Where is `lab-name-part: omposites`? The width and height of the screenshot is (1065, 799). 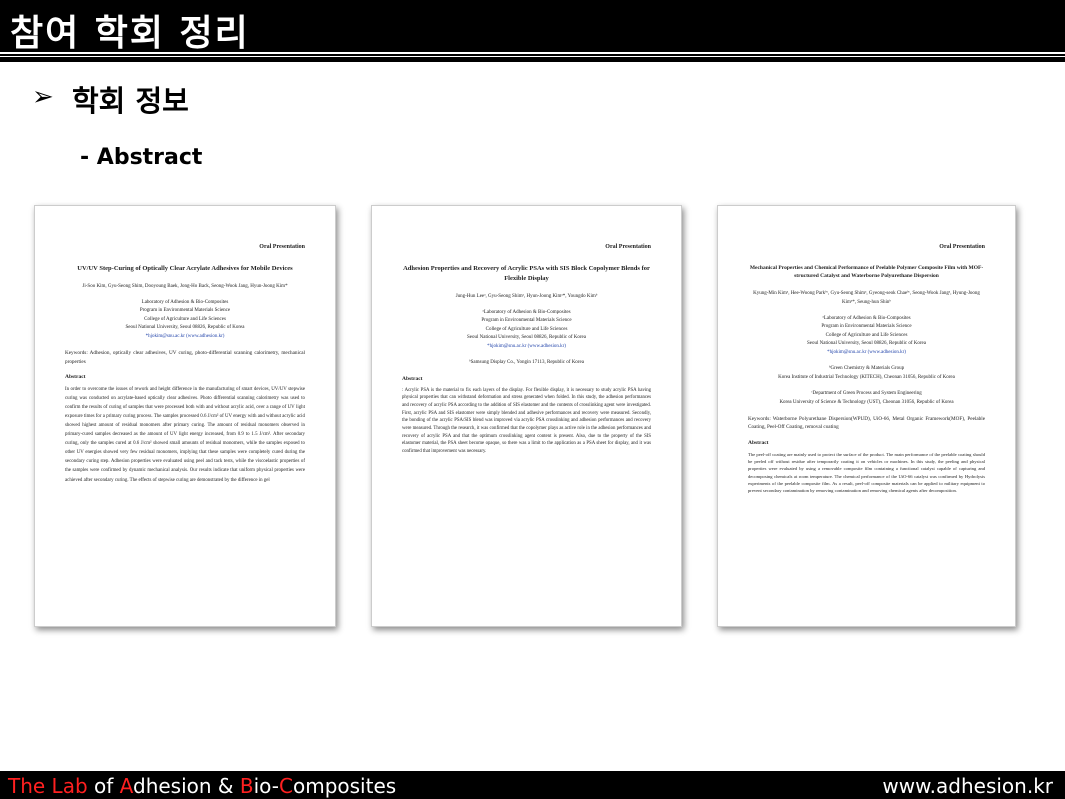
lab-name-part: omposites is located at coordinates (344, 786).